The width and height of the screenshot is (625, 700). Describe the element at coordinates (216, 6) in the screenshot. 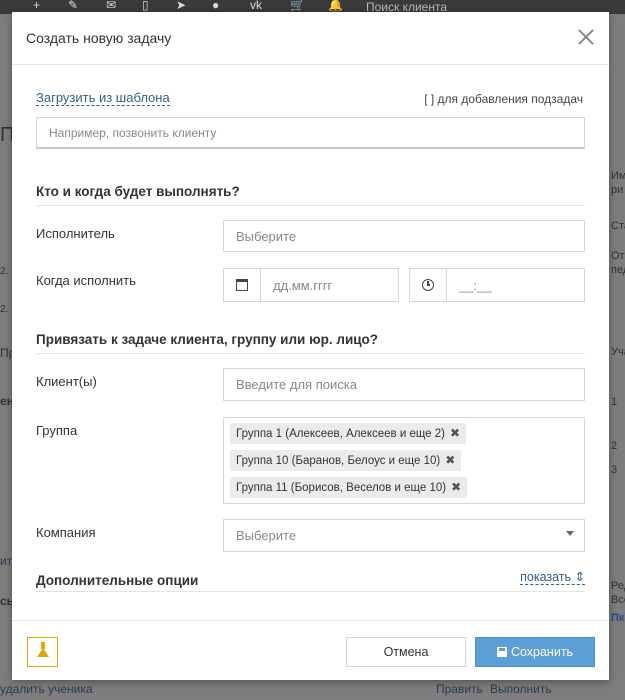

I see `location-icon: ●` at that location.